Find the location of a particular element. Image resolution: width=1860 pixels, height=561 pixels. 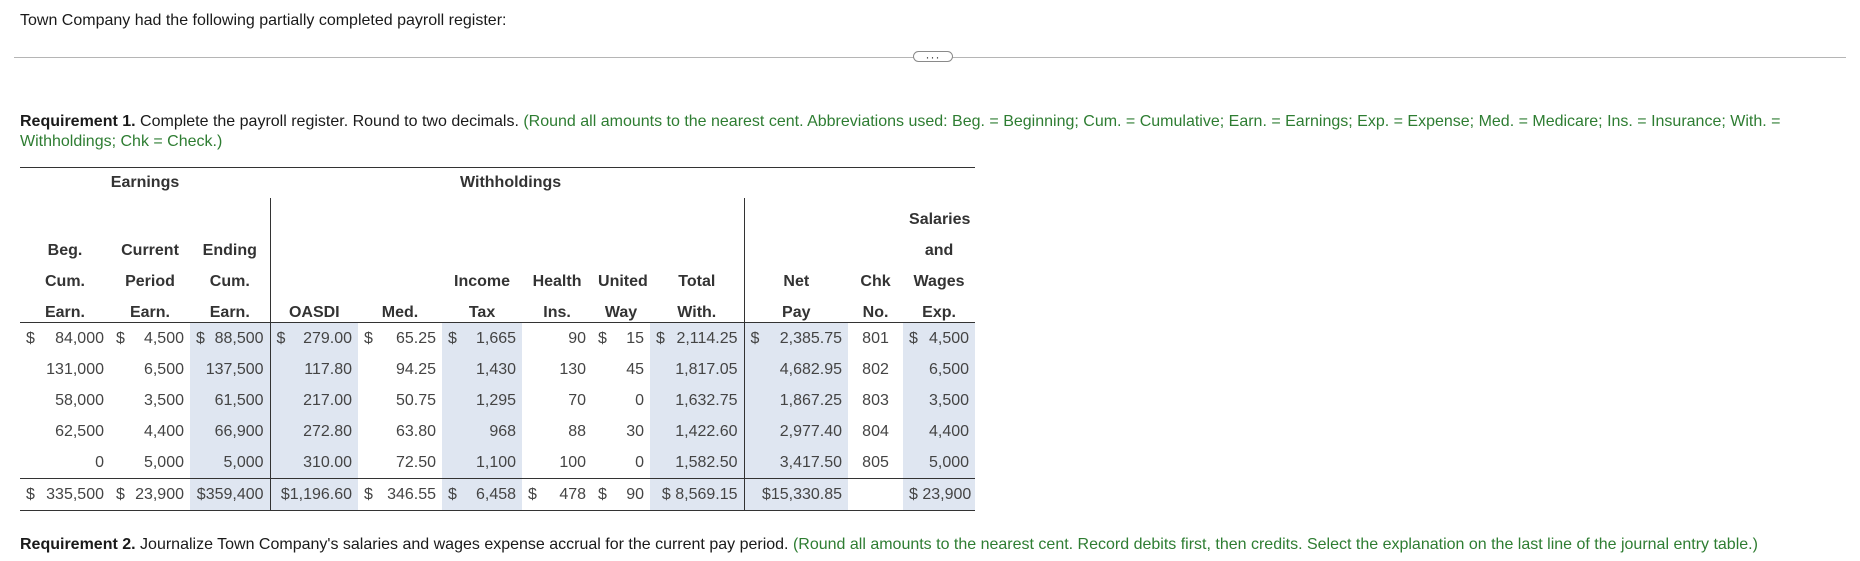

header-cell: Income is located at coordinates (482, 281).